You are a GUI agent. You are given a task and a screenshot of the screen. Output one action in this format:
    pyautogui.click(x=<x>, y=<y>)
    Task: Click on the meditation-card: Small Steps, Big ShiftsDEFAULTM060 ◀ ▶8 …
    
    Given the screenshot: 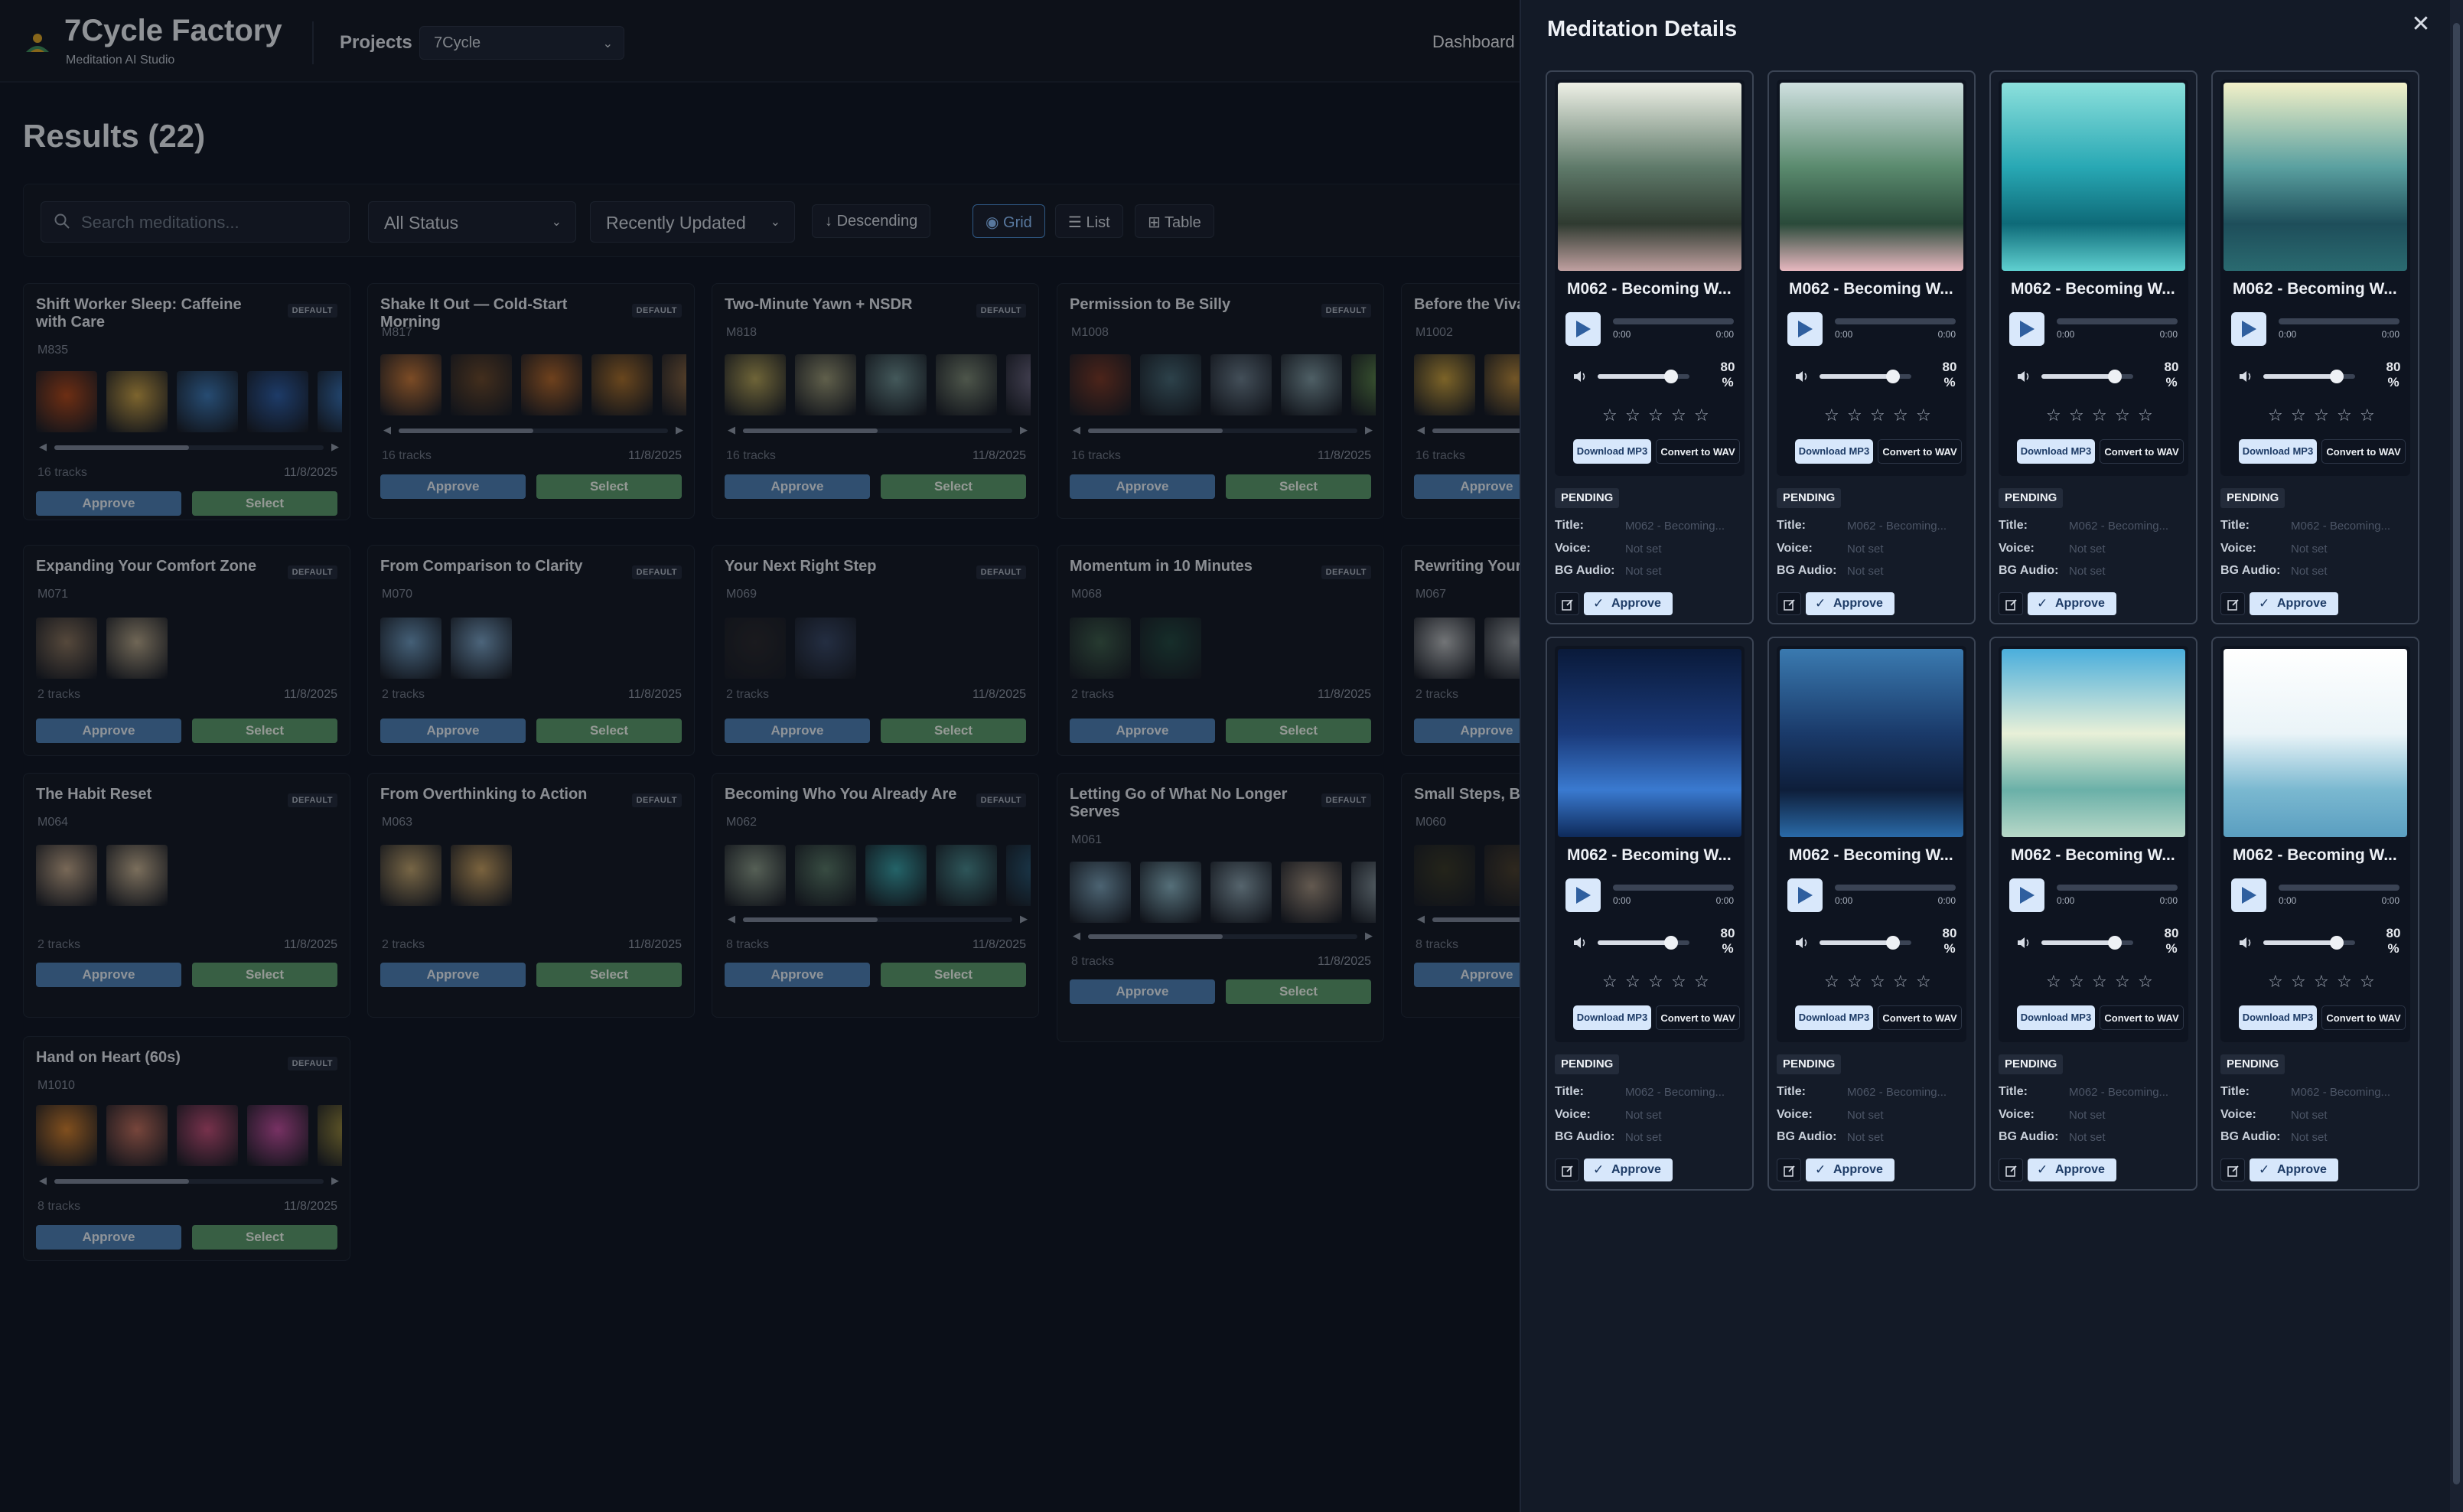 What is the action you would take?
    pyautogui.click(x=1460, y=895)
    